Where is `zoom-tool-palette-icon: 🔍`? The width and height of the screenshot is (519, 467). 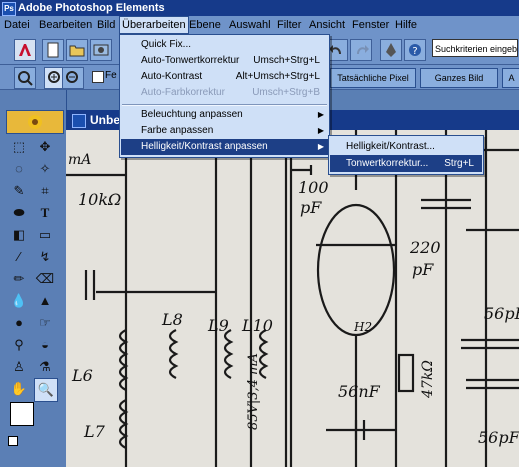
zoom-tool-palette-icon: 🔍 is located at coordinates (46, 390).